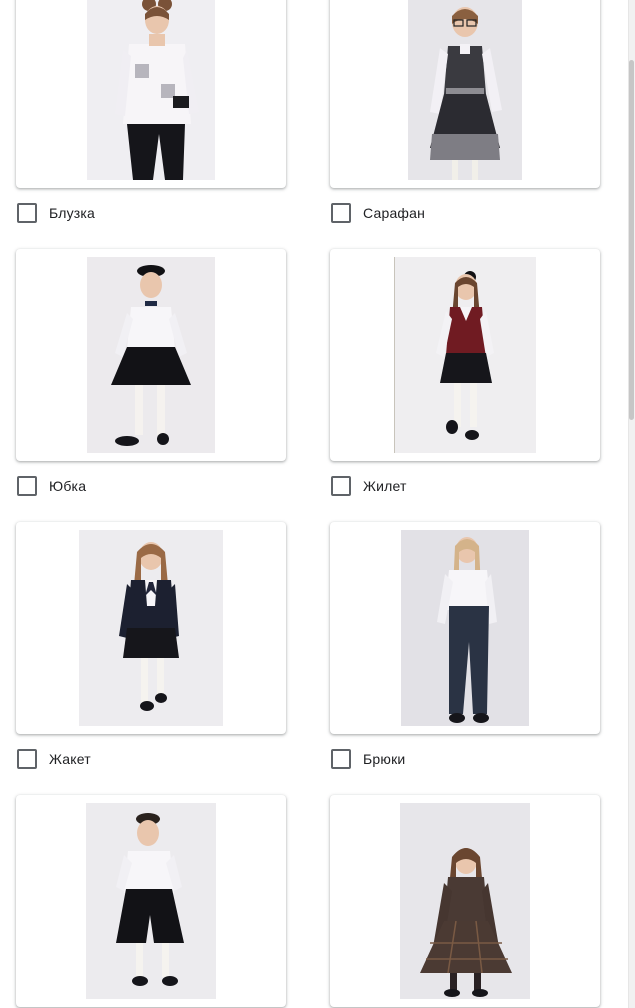 This screenshot has width=635, height=1008. Describe the element at coordinates (631, 504) in the screenshot. I see `page-scrollbar` at that location.